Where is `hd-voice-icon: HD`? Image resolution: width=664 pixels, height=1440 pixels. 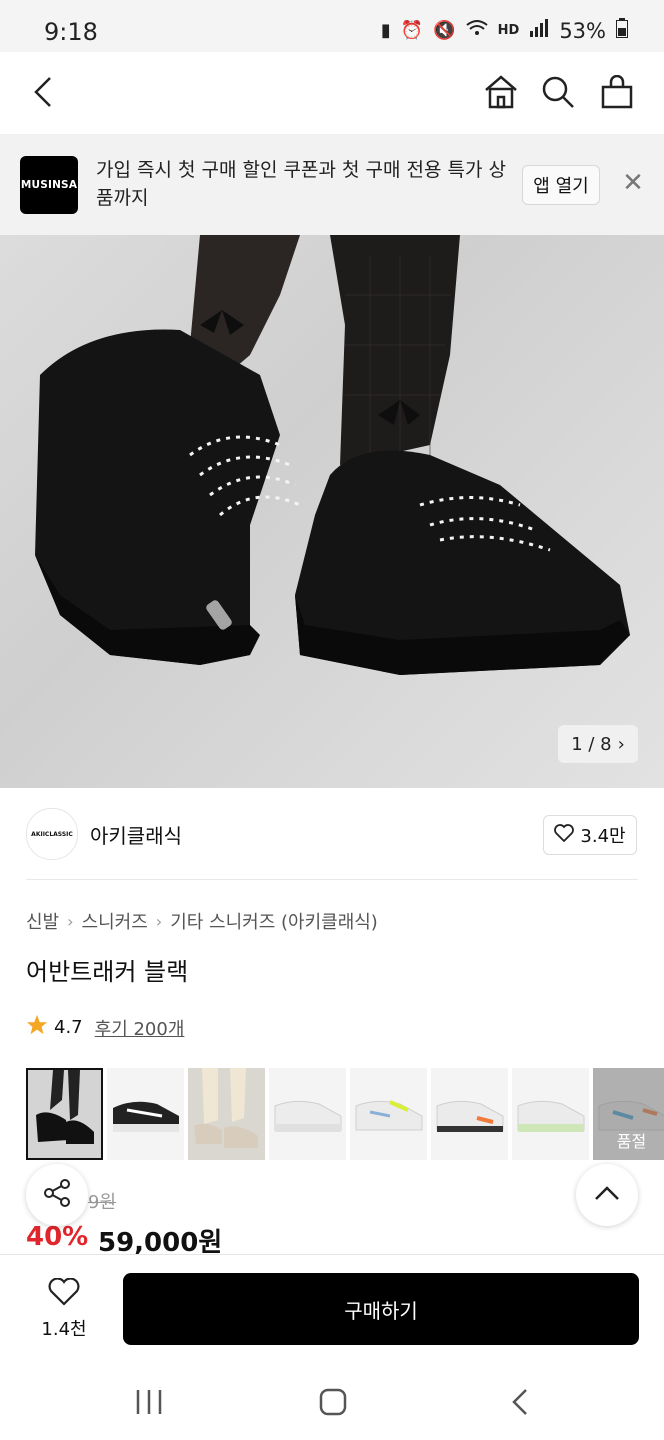 hd-voice-icon: HD is located at coordinates (508, 30).